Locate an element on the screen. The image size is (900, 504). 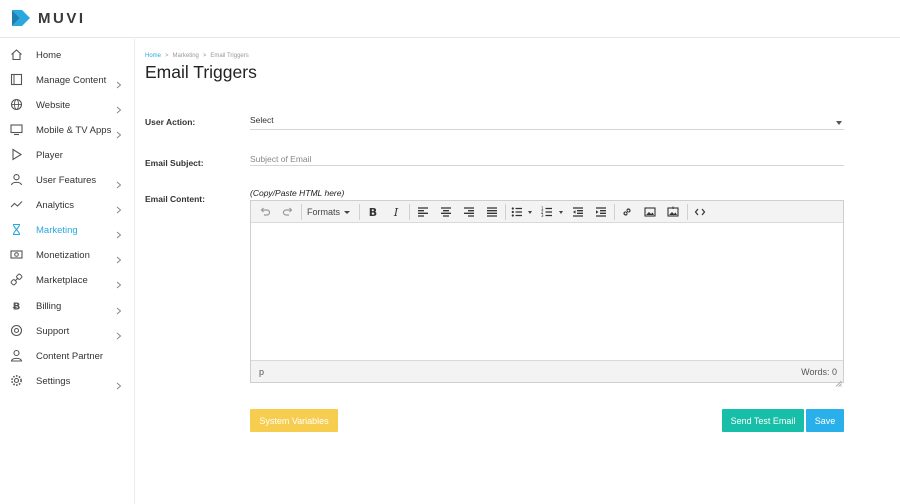
film-icon is located at coordinates (16, 79).